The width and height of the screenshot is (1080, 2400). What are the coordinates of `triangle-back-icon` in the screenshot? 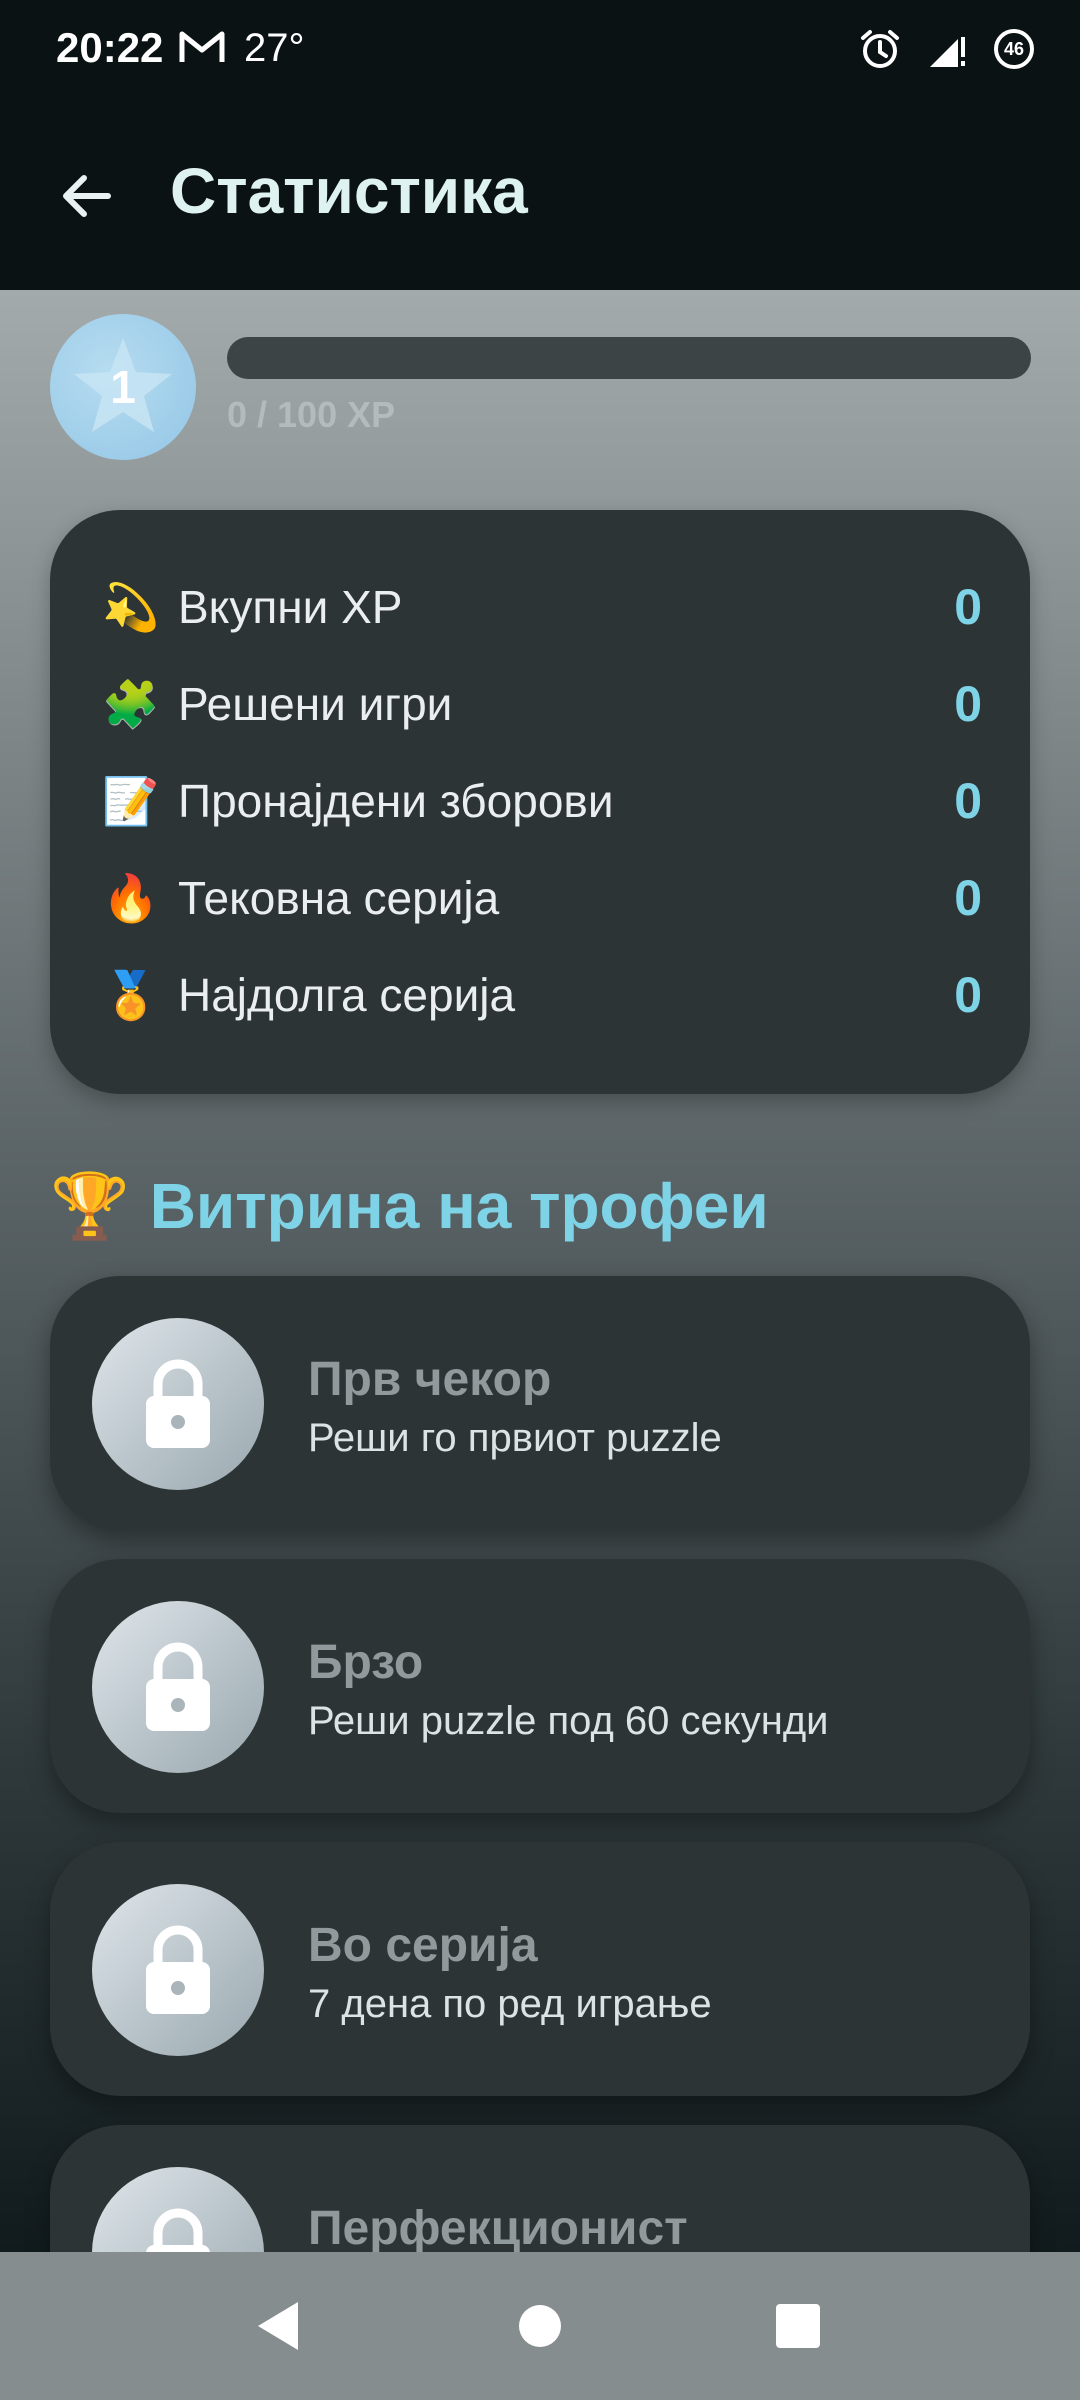 It's located at (278, 2326).